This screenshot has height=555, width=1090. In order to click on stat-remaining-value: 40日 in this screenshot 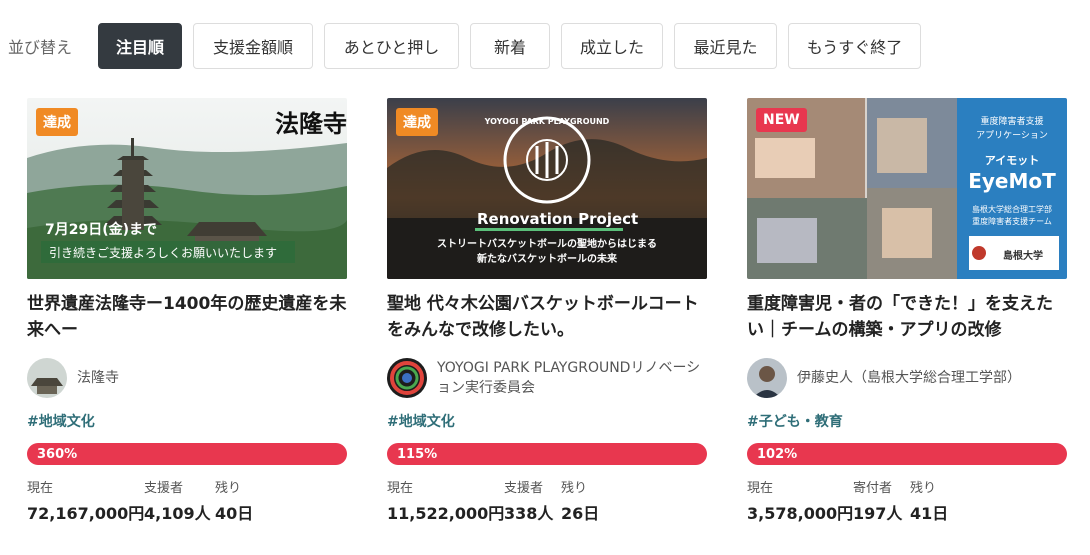, I will do `click(234, 513)`.